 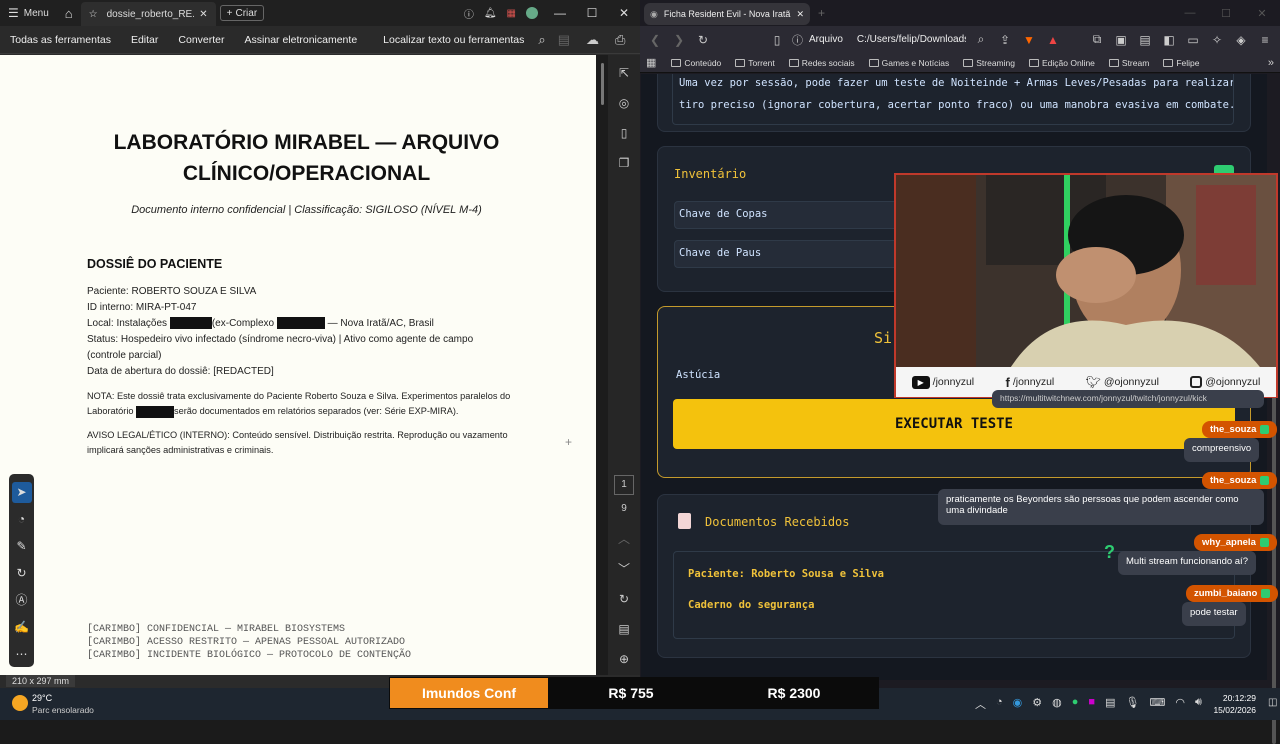 I want to click on tab-manager-icon: ▤, so click(x=1145, y=40).